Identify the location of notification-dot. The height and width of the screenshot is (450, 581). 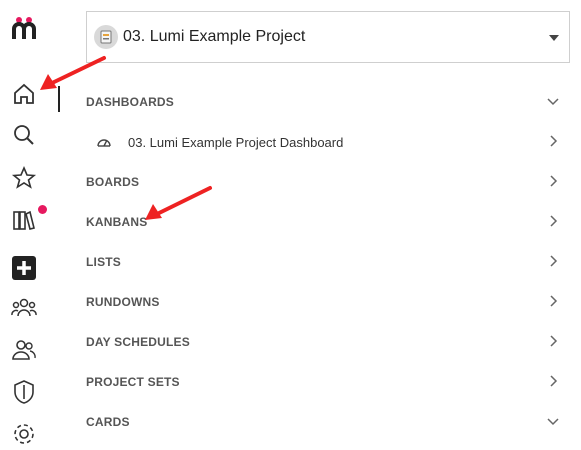
(42, 209).